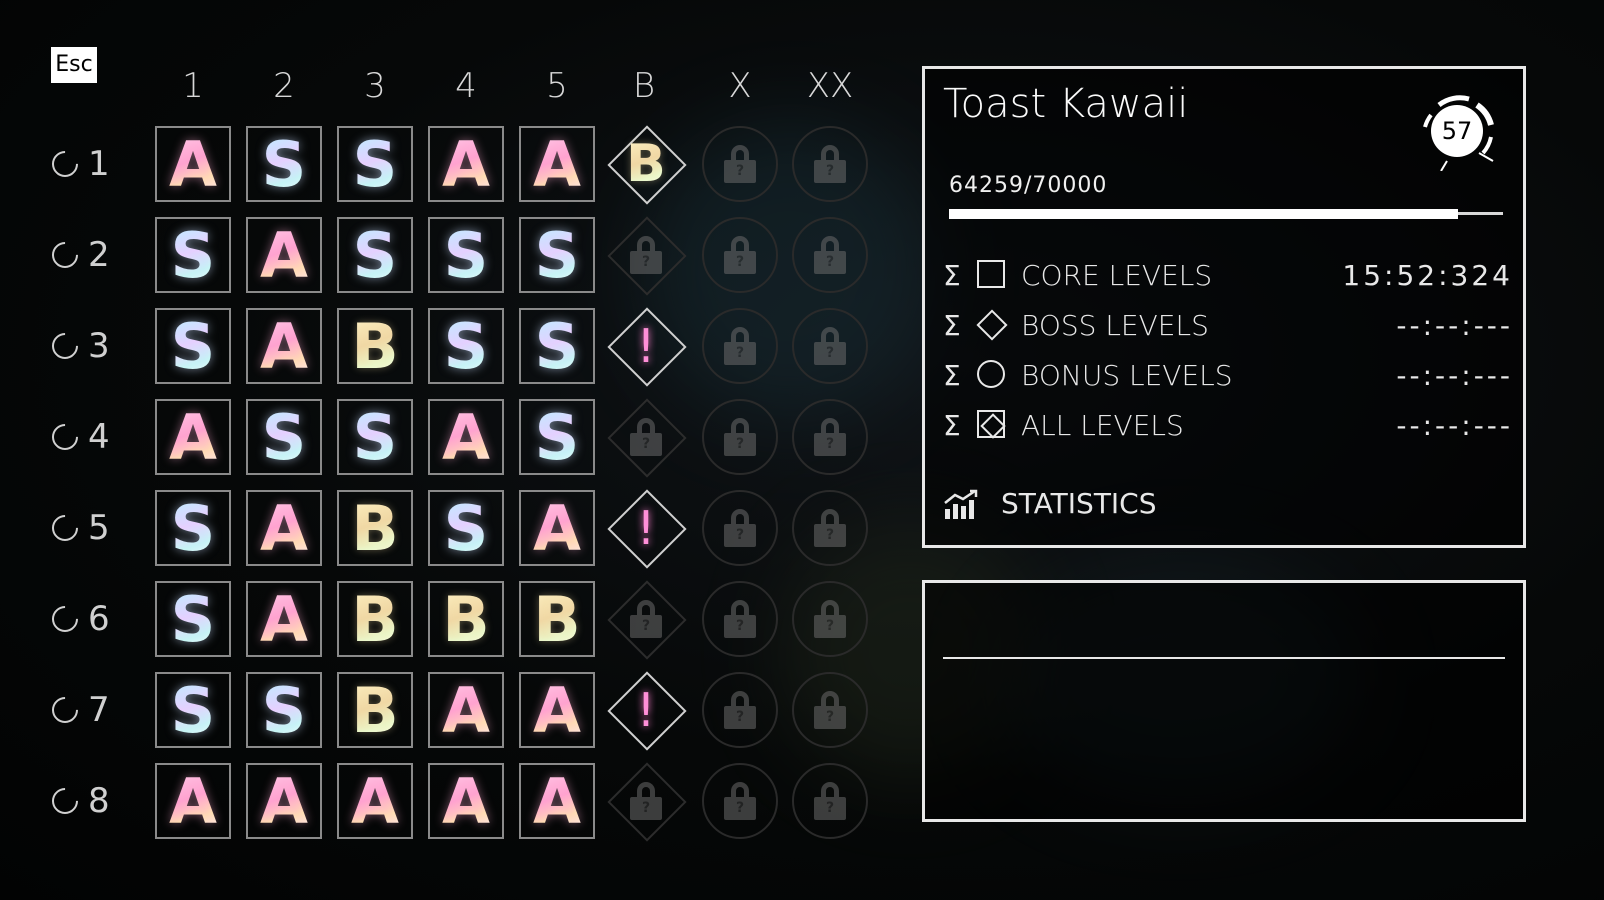  Describe the element at coordinates (740, 528) in the screenshot. I see `bonus-x-cell: ?` at that location.